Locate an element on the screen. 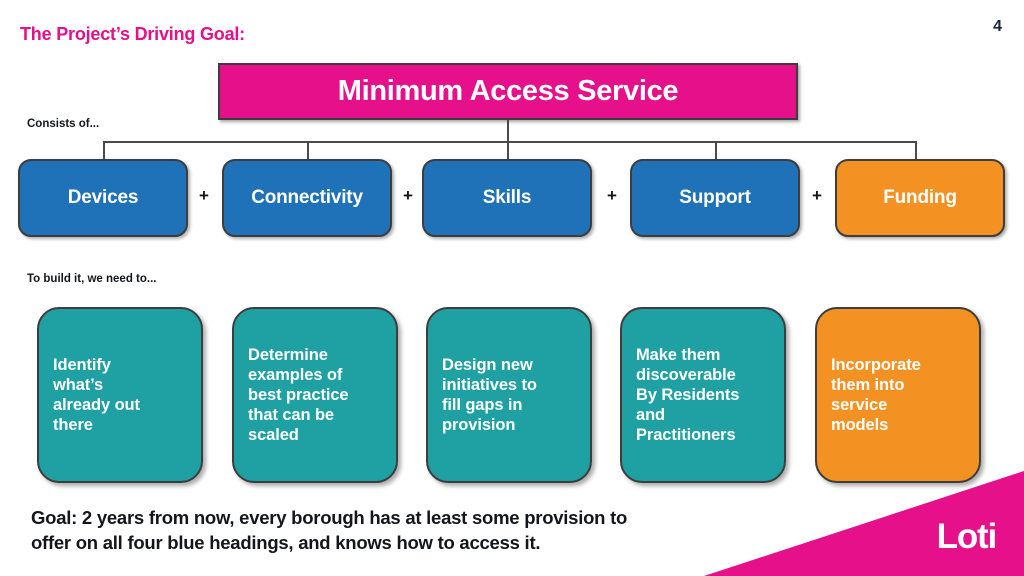  page-title: The Project’s Driving Goal: is located at coordinates (132, 34).